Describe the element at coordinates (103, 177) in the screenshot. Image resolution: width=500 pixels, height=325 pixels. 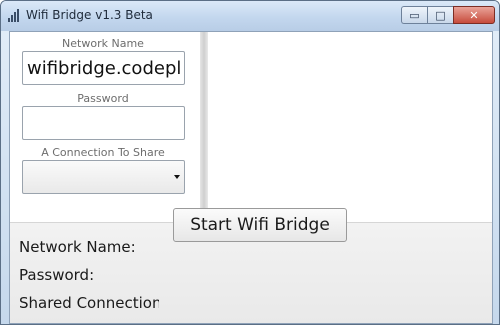
I see `connection-select` at that location.